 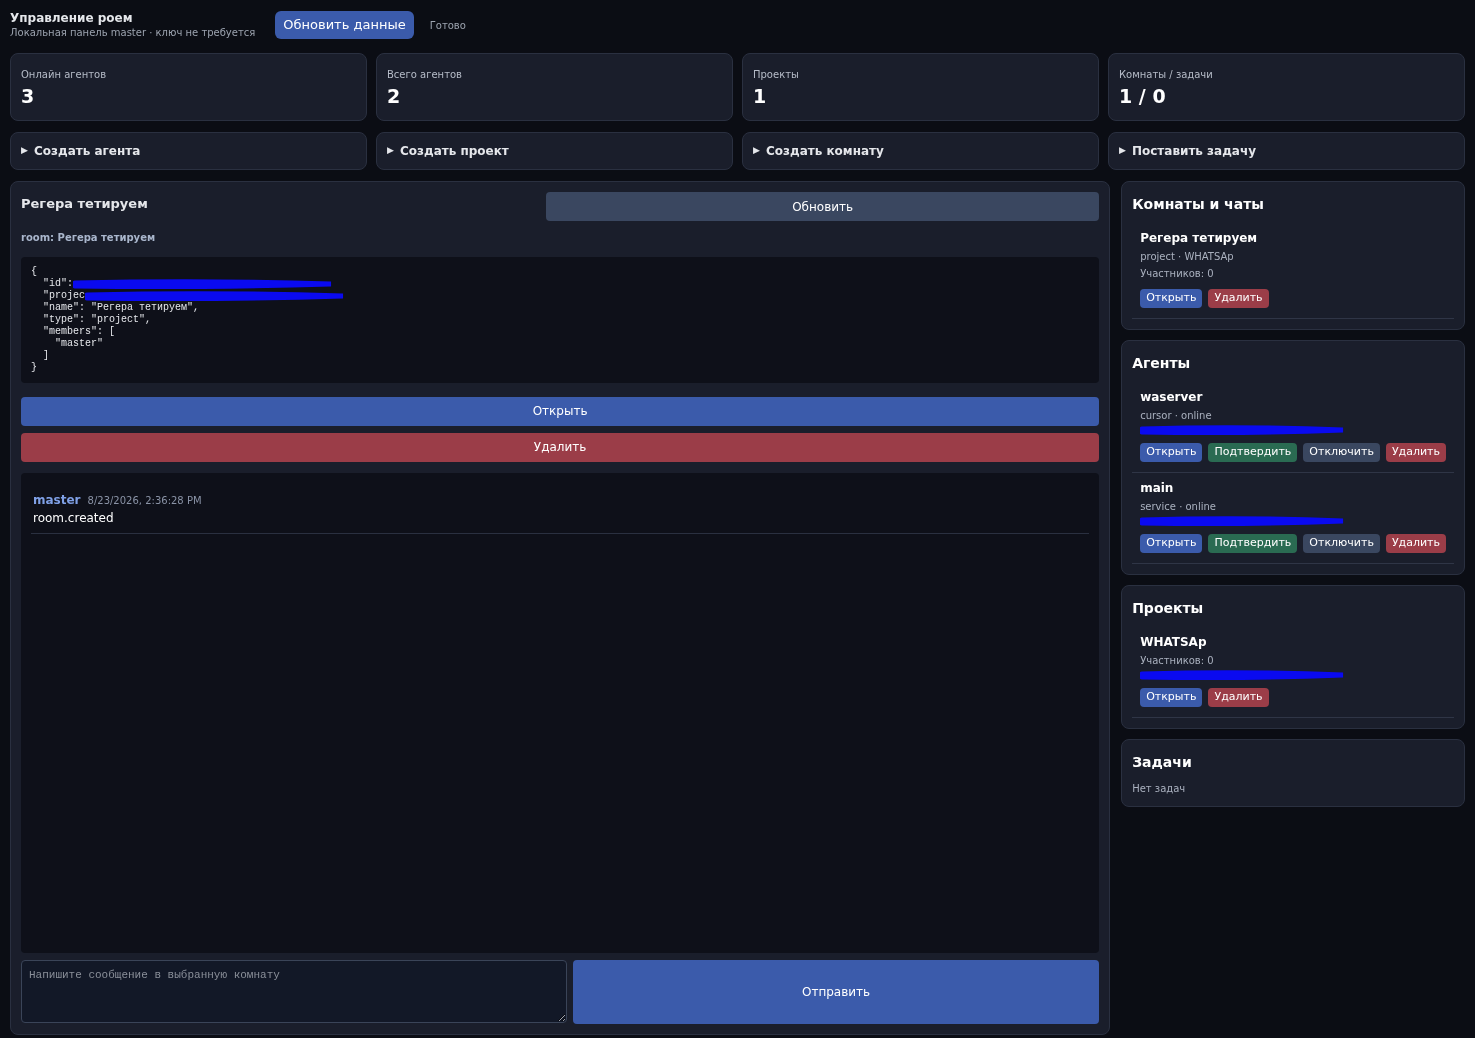 What do you see at coordinates (72, 18) in the screenshot?
I see `app-title: Управление роем` at bounding box center [72, 18].